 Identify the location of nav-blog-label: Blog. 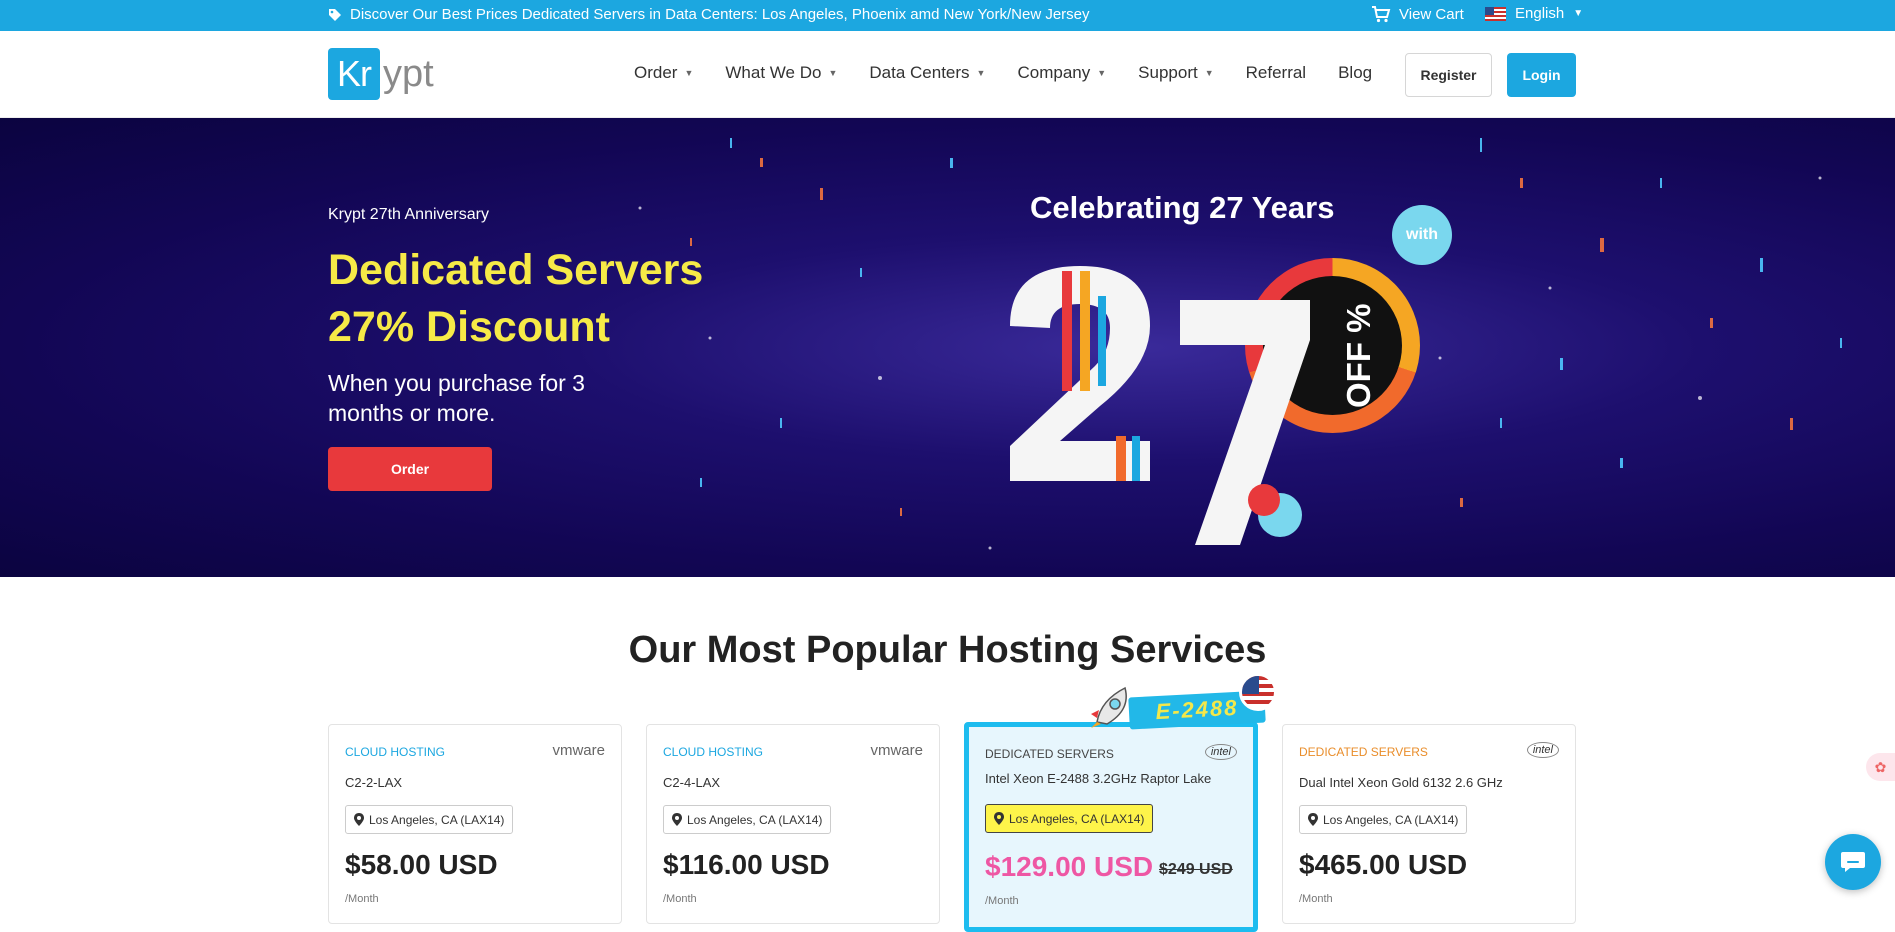
(1355, 72).